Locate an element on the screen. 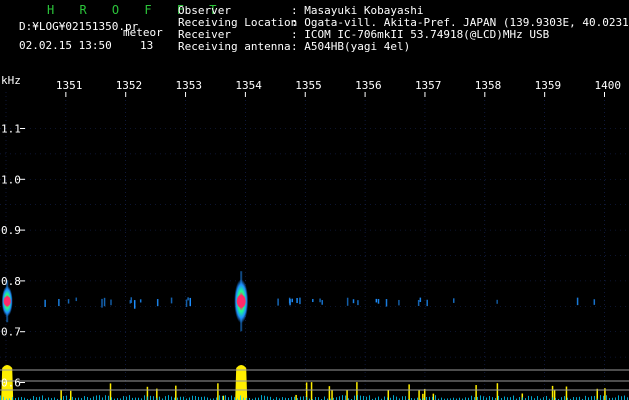  y-unit-label: kHz is located at coordinates (11, 80).